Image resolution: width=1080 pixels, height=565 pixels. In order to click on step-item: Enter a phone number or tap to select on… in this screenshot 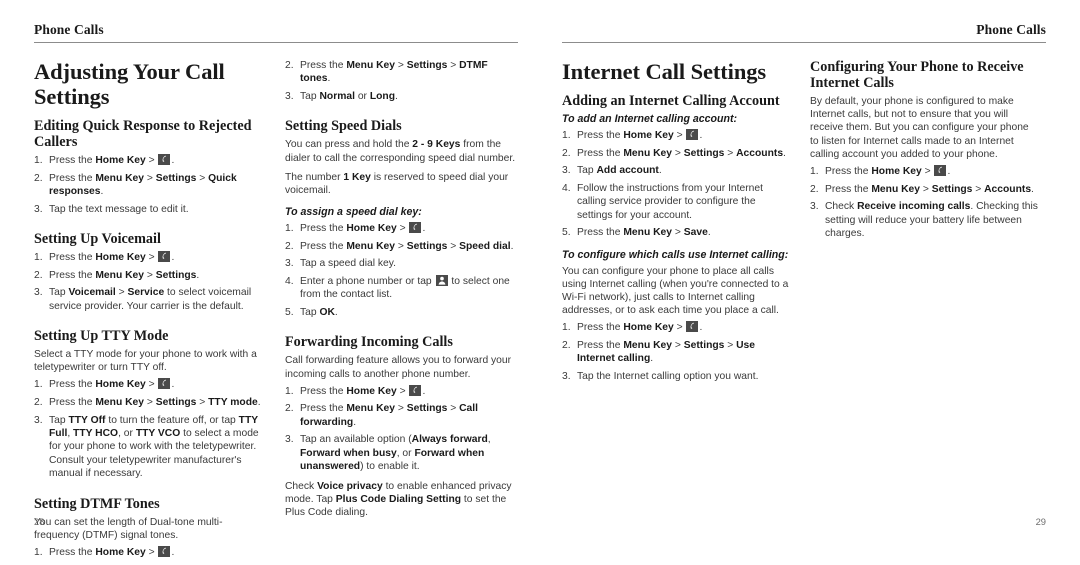, I will do `click(397, 288)`.